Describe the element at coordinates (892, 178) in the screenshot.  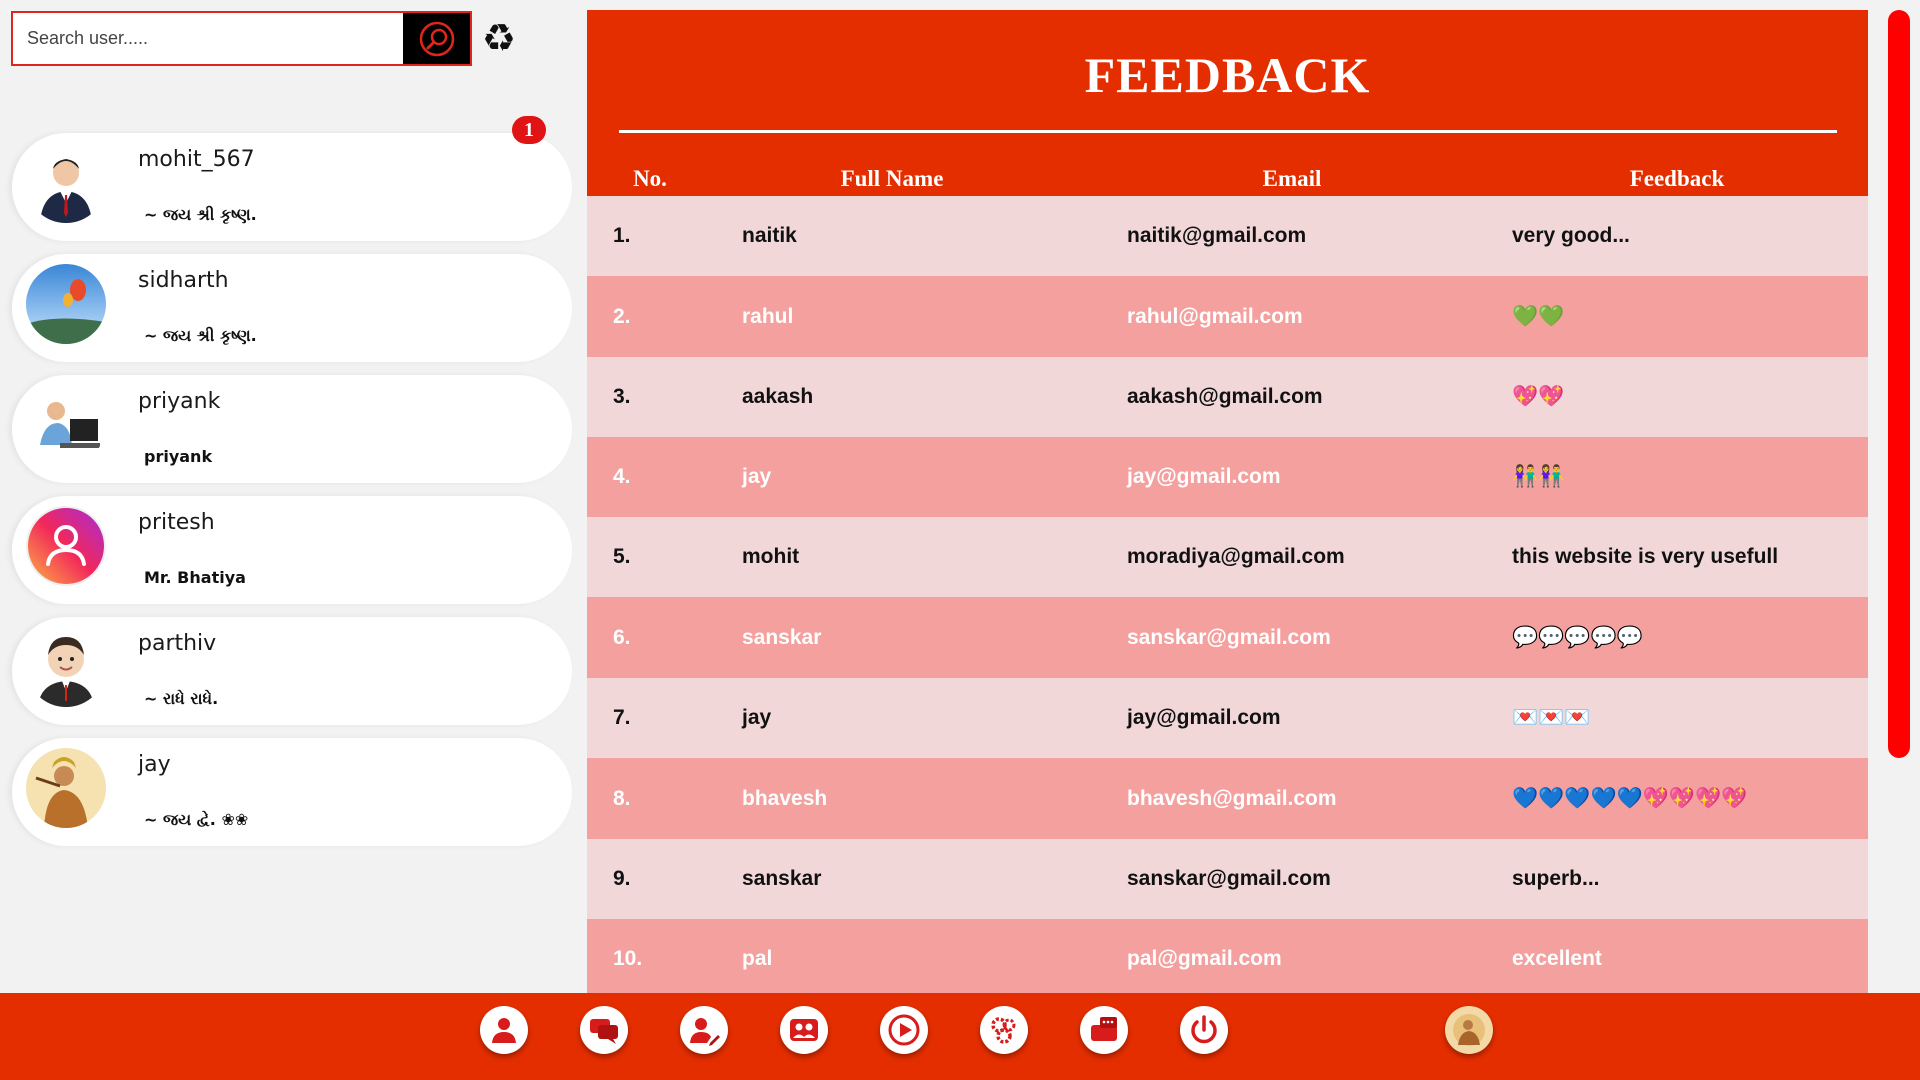
I see `column-header-full-name: Full Name` at that location.